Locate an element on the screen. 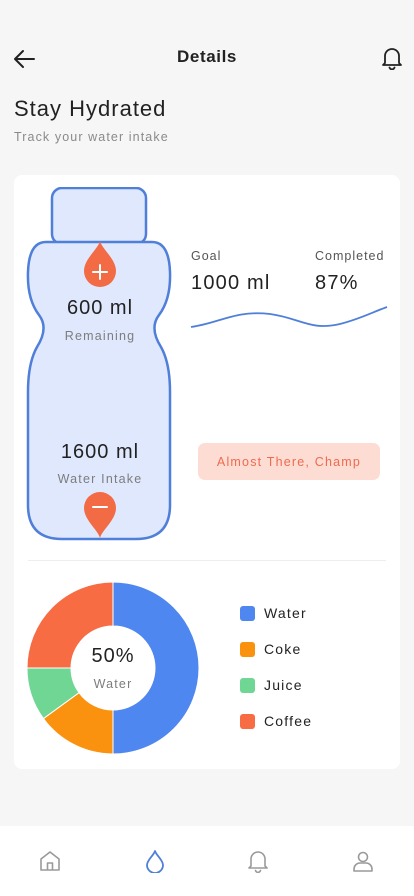 Image resolution: width=414 pixels, height=896 pixels. add-water-button is located at coordinates (100, 264).